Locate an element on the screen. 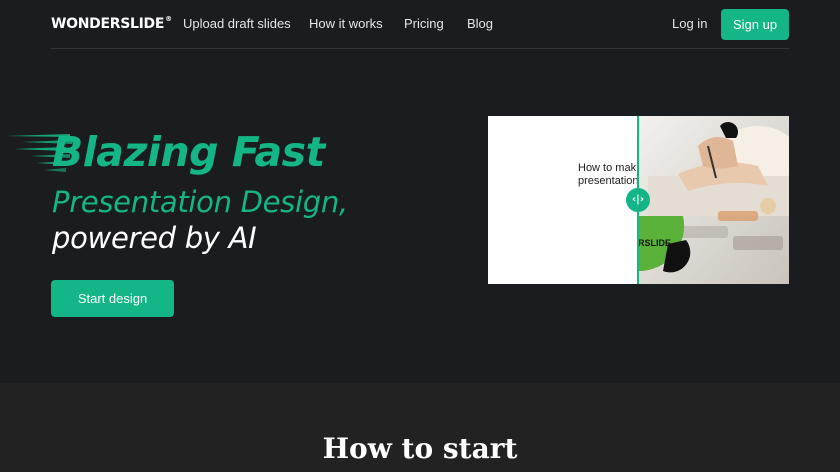  brand-logo: WONDERSLIDE® is located at coordinates (111, 23).